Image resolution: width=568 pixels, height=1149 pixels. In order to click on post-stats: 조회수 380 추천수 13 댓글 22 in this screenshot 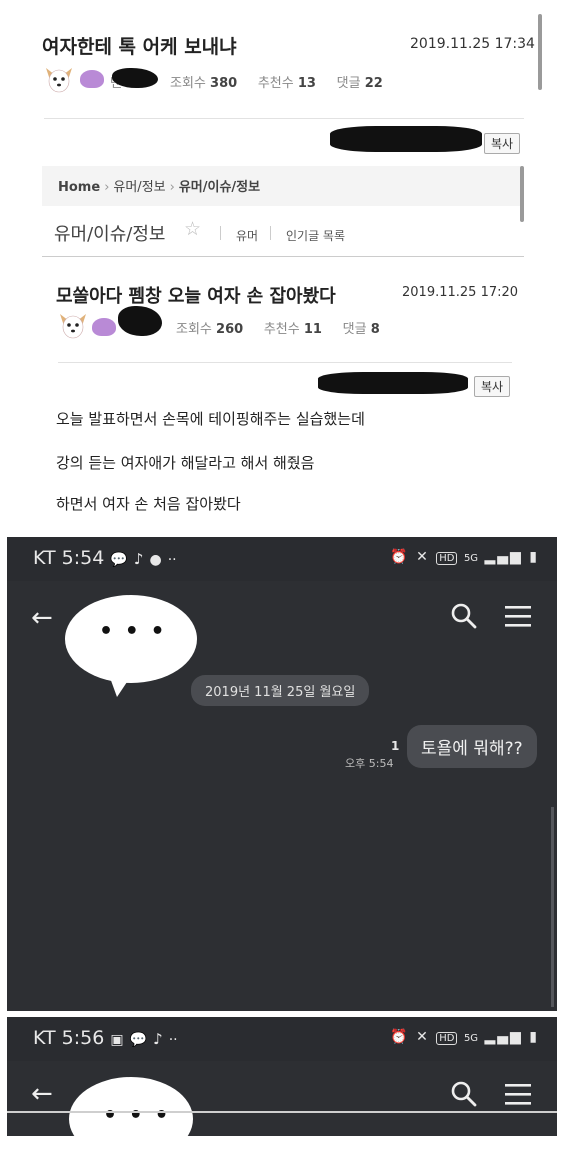, I will do `click(276, 83)`.